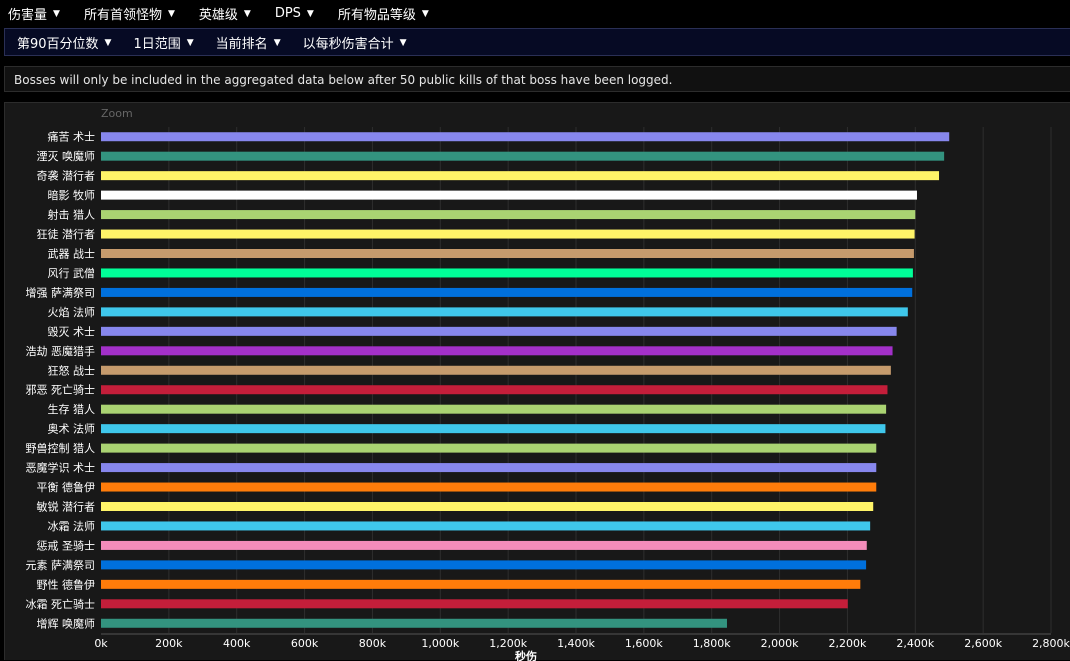  Describe the element at coordinates (72, 331) in the screenshot. I see `category-label: 毁灭 术士` at that location.